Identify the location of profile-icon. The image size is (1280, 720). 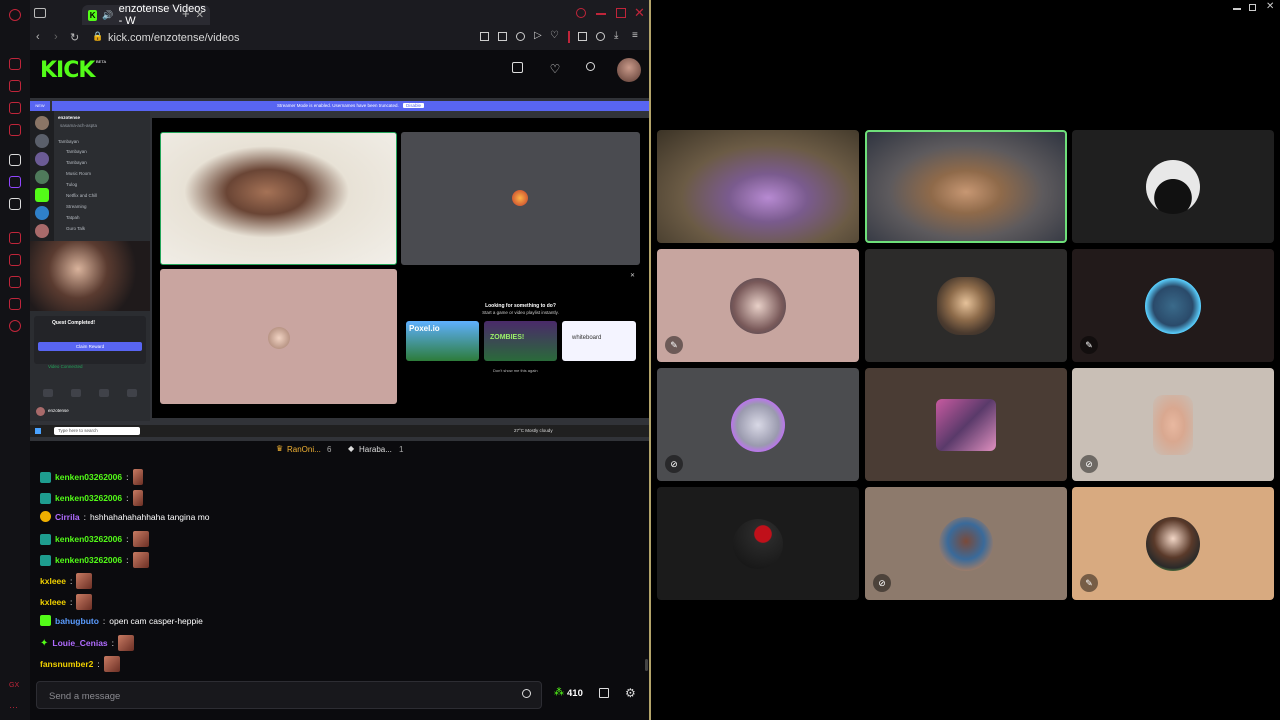
(600, 36).